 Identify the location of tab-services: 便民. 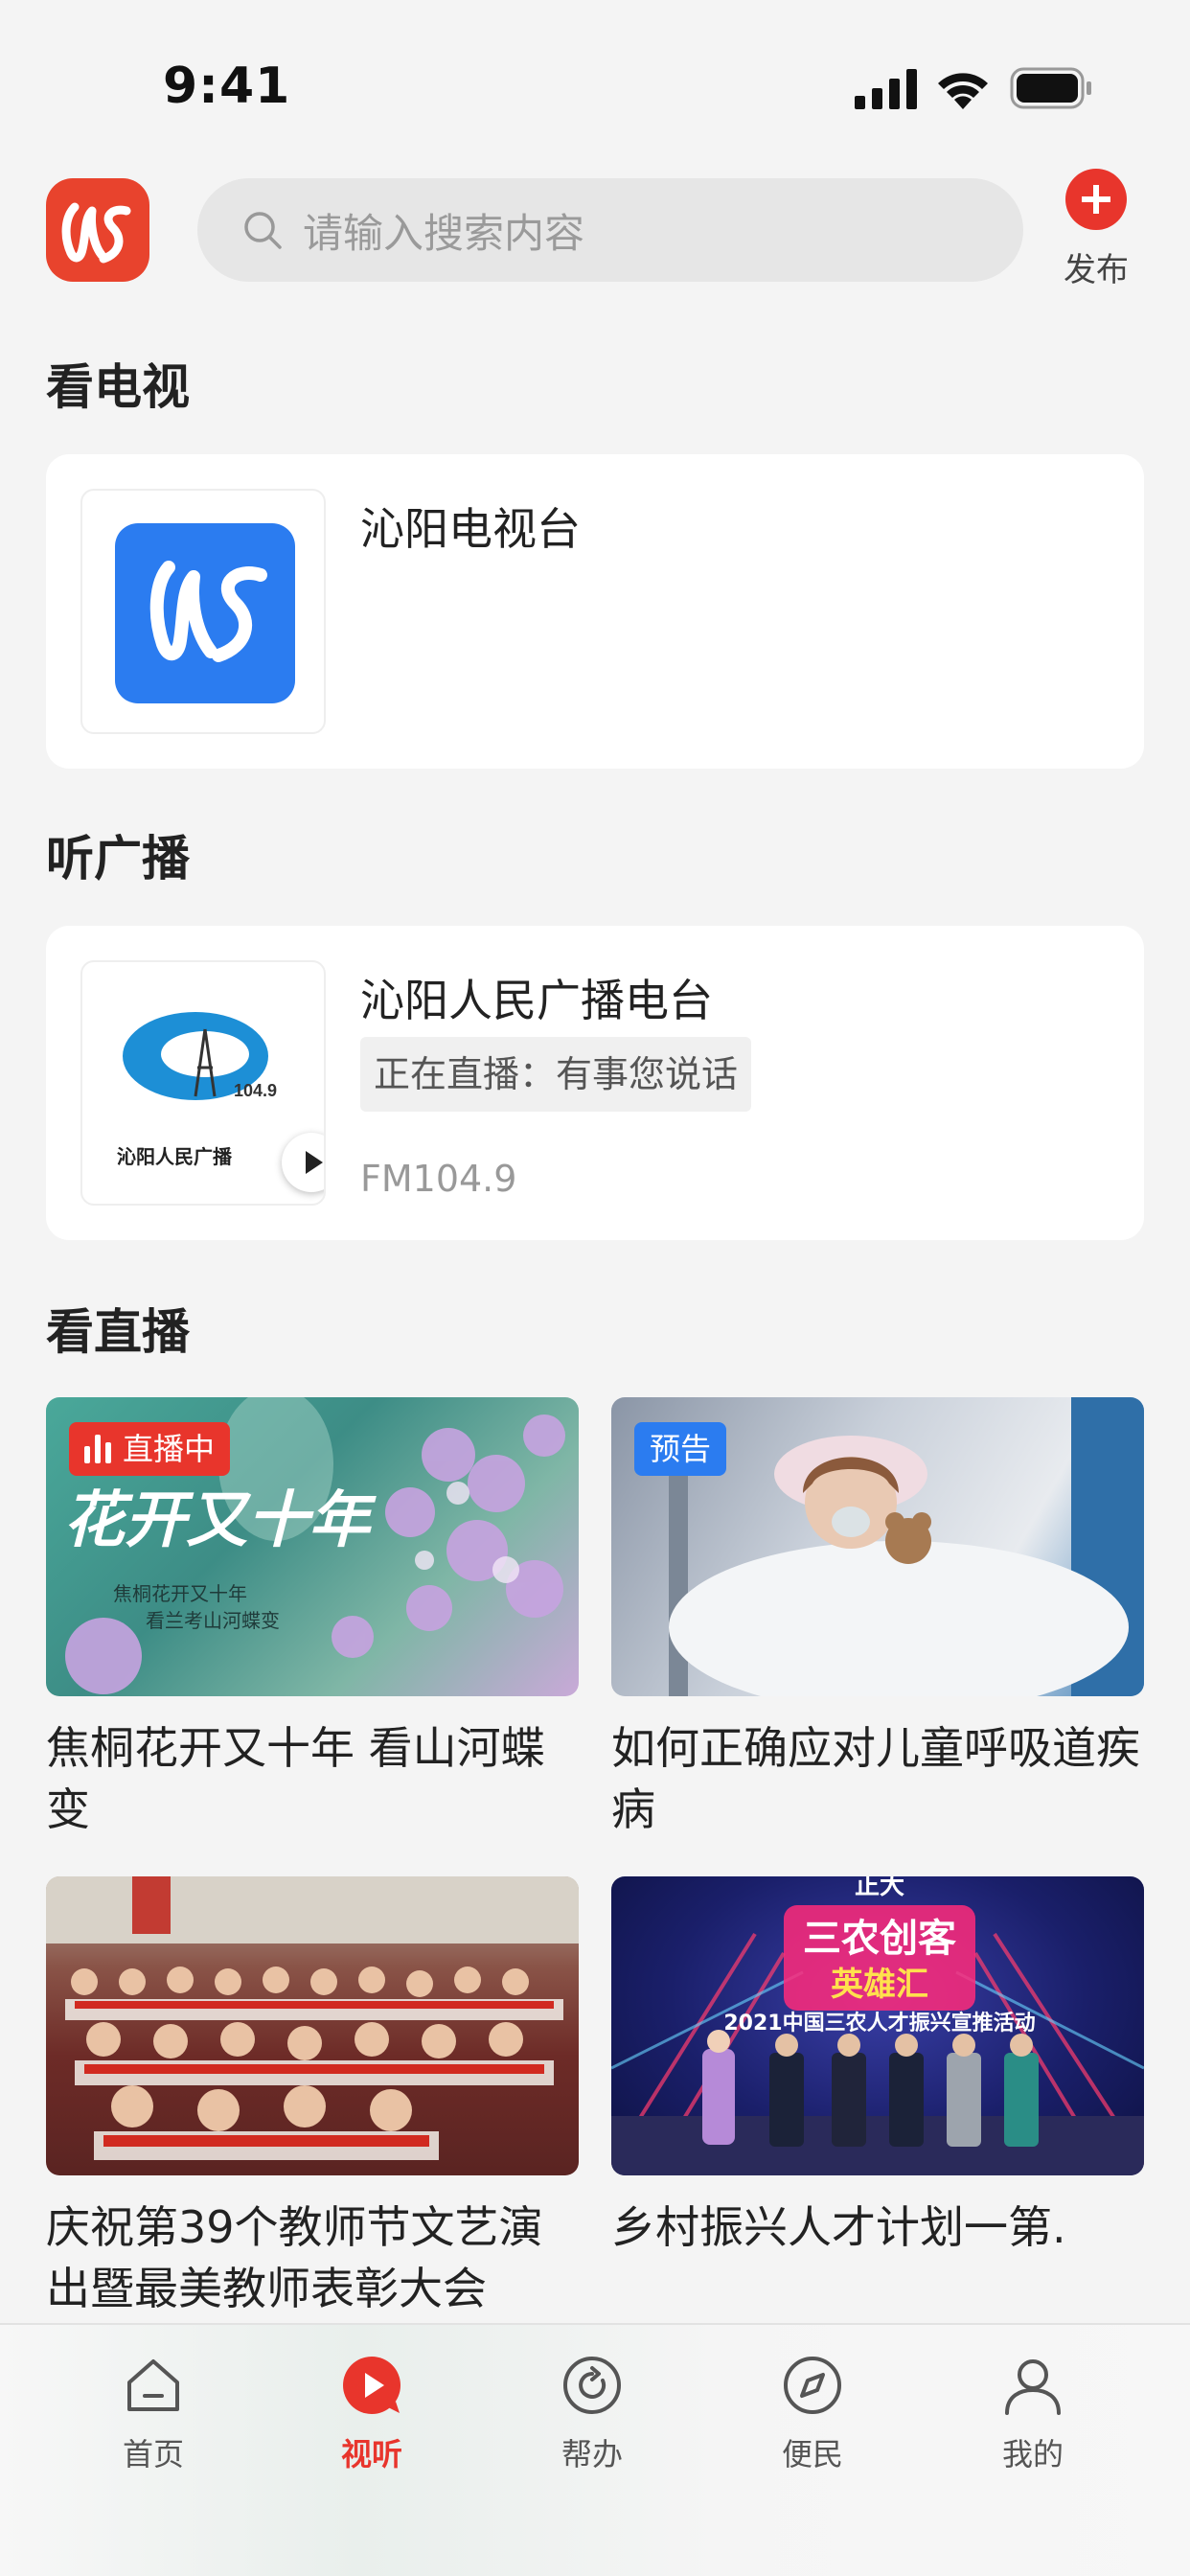
(812, 2414).